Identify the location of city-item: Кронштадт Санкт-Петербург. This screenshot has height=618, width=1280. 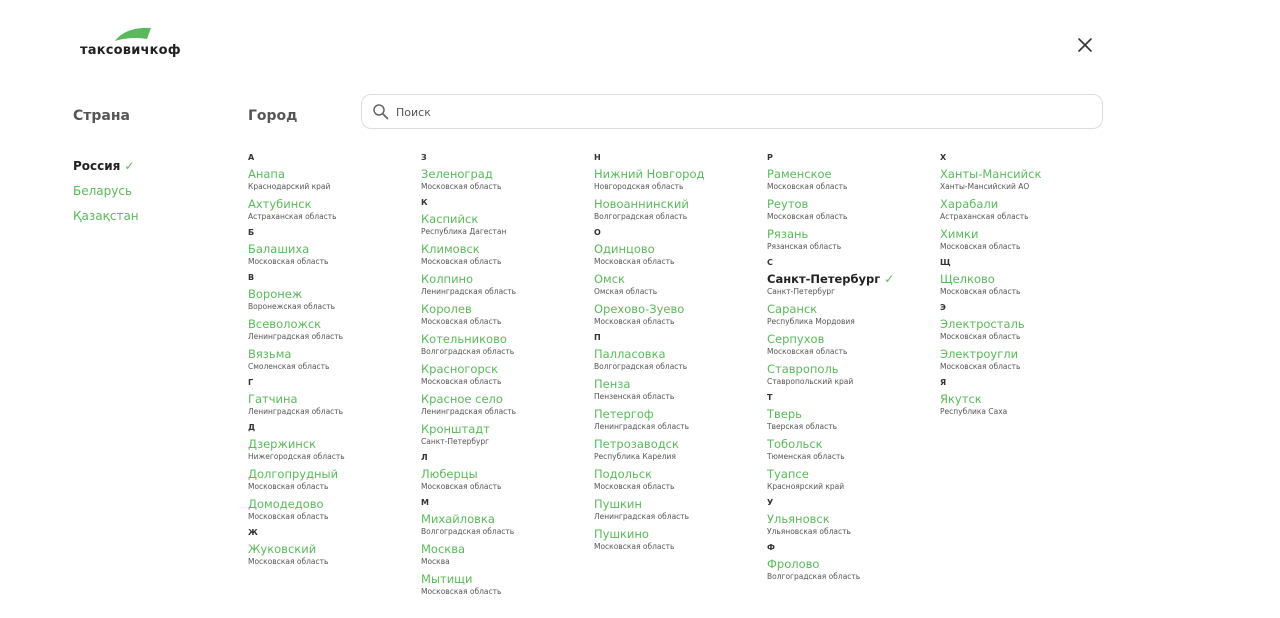
(507, 437).